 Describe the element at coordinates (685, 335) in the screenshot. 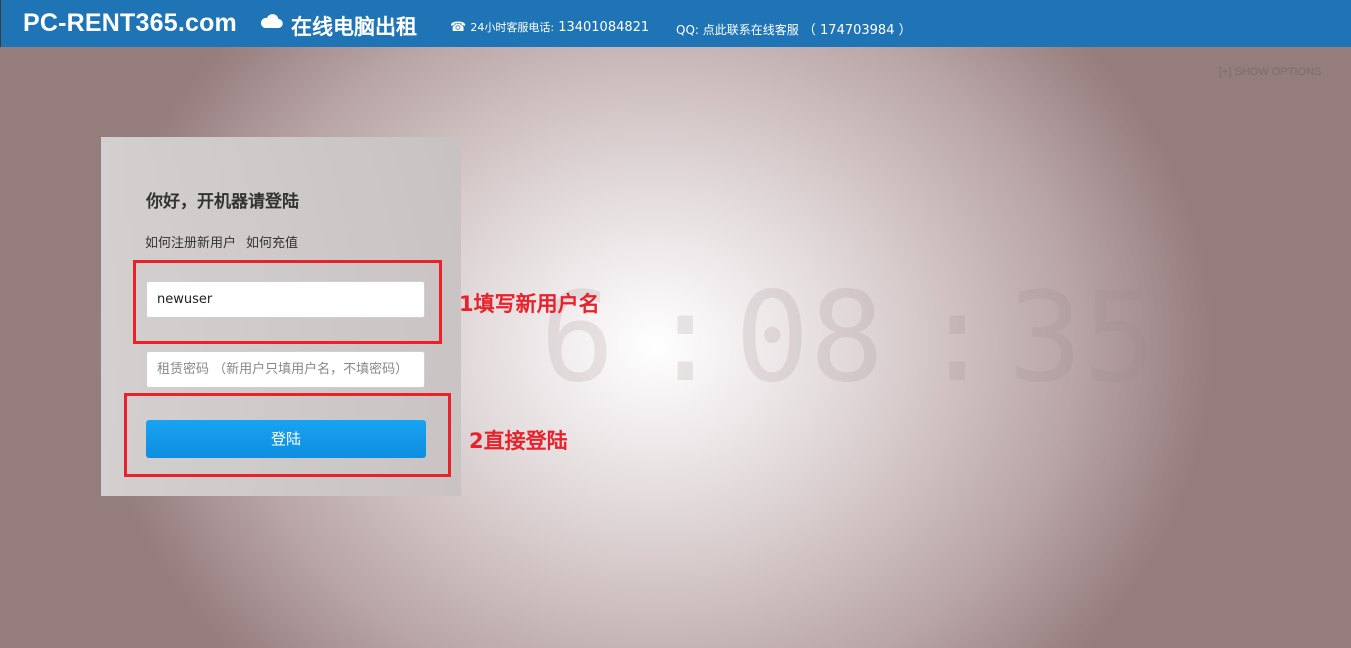

I see `clock-sep-1: :` at that location.